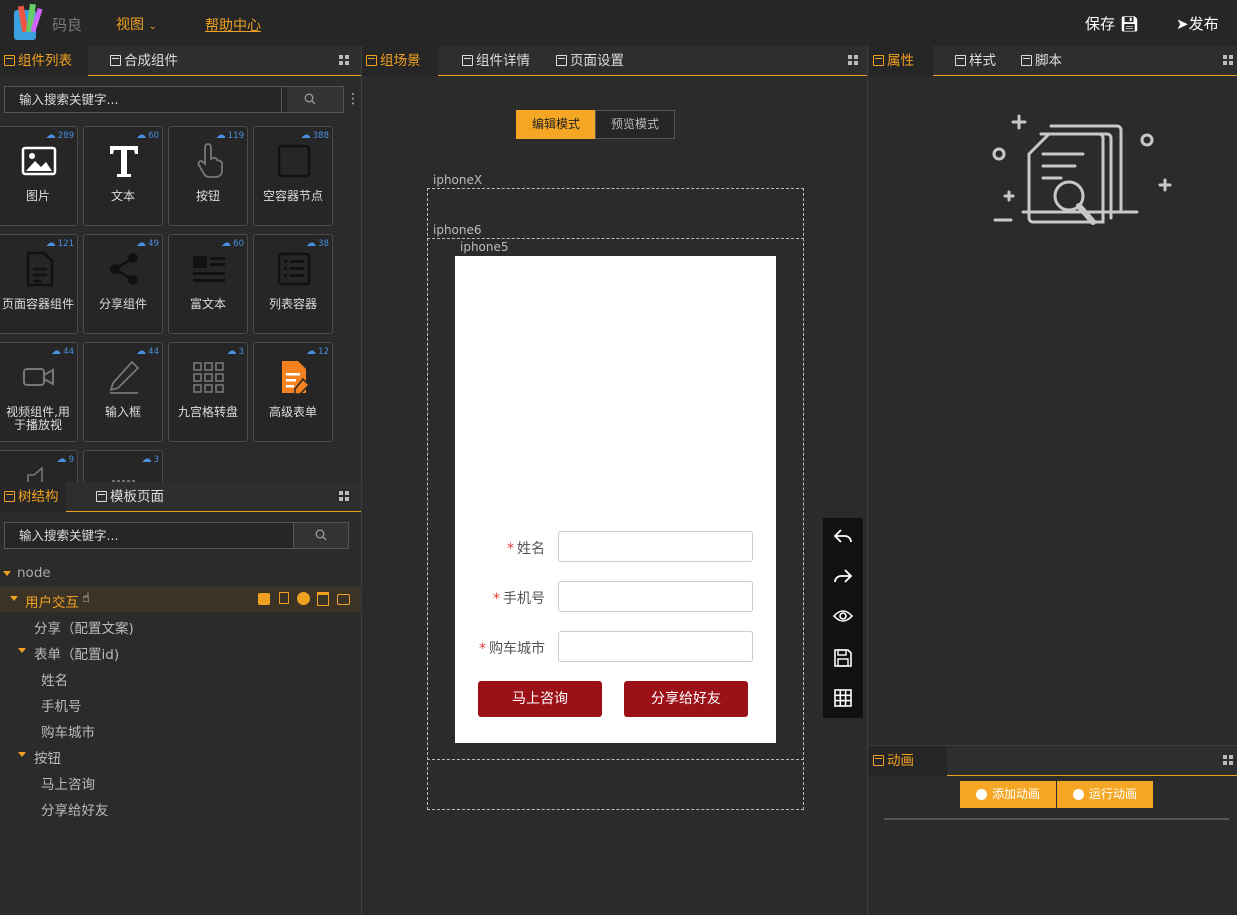  What do you see at coordinates (61, 705) in the screenshot?
I see `tree-node-phone: 手机号` at bounding box center [61, 705].